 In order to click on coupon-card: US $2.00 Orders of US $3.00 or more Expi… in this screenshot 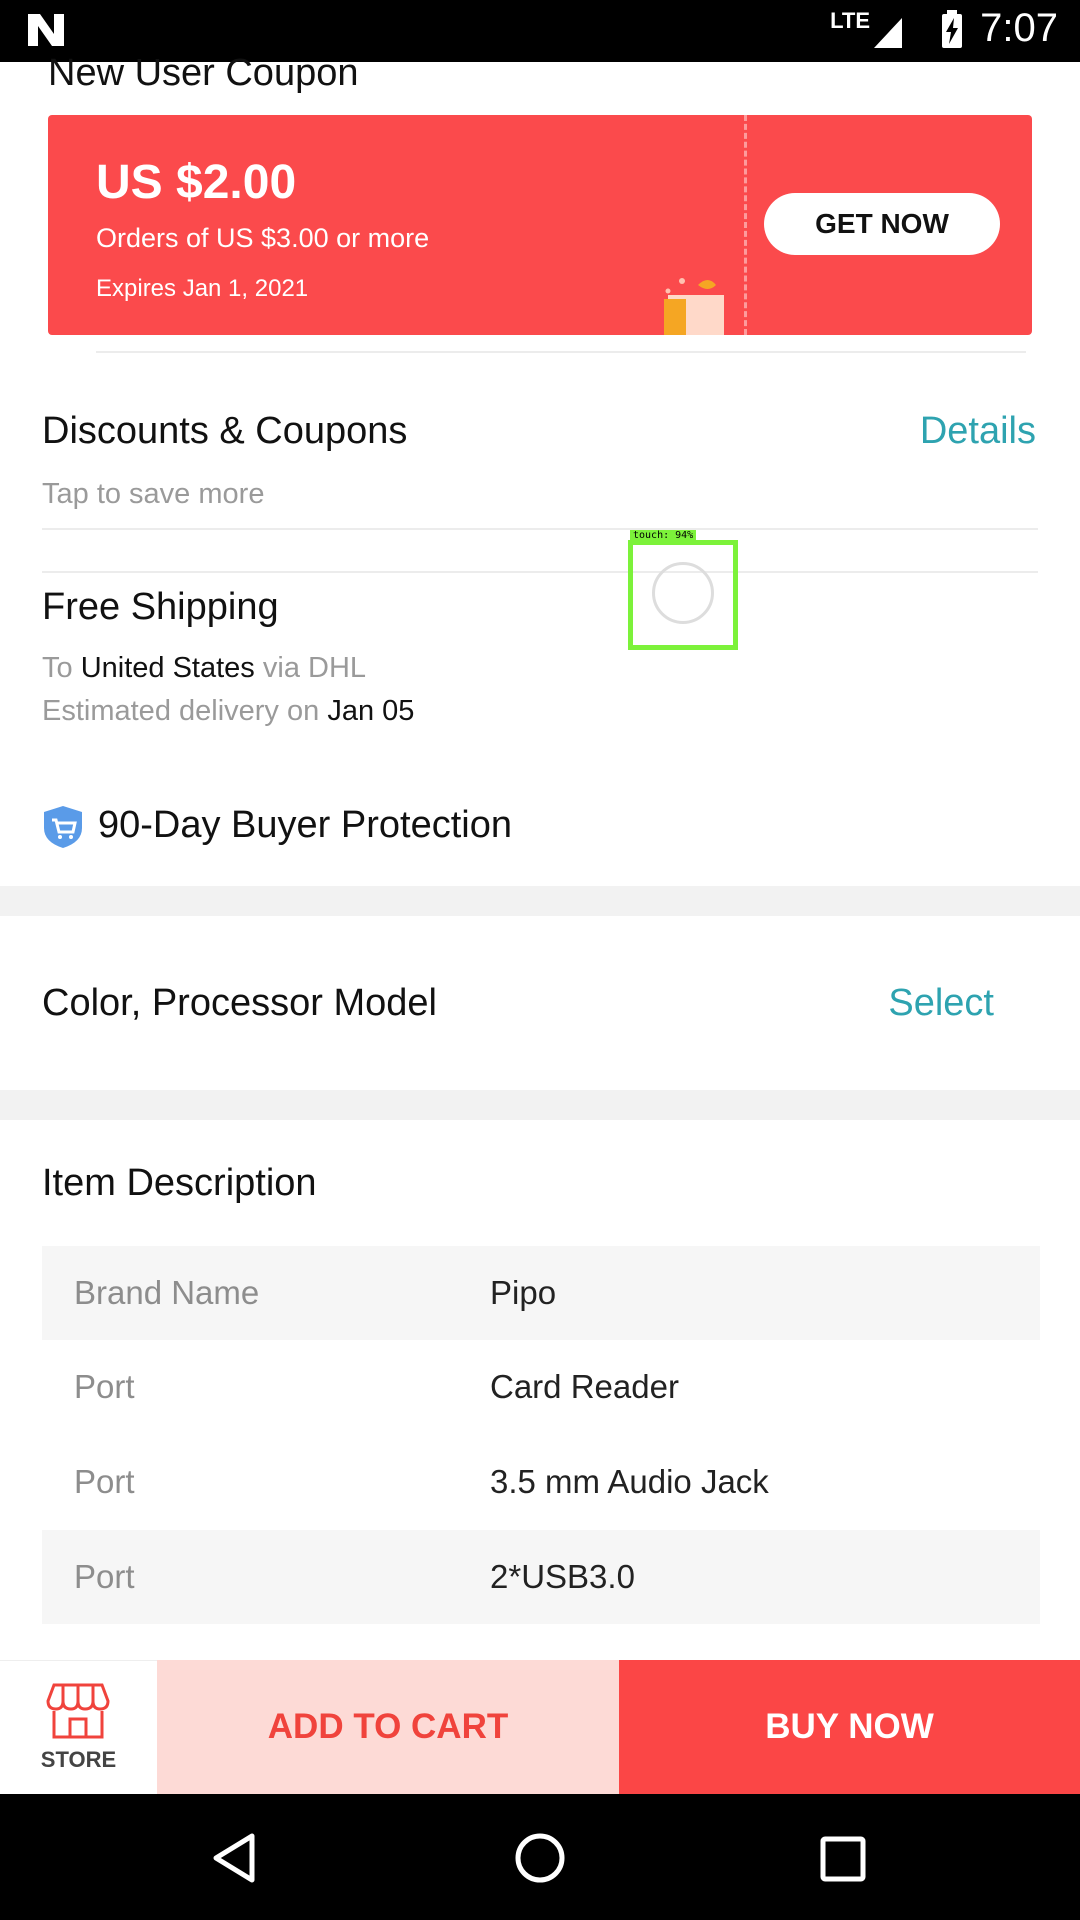, I will do `click(540, 225)`.